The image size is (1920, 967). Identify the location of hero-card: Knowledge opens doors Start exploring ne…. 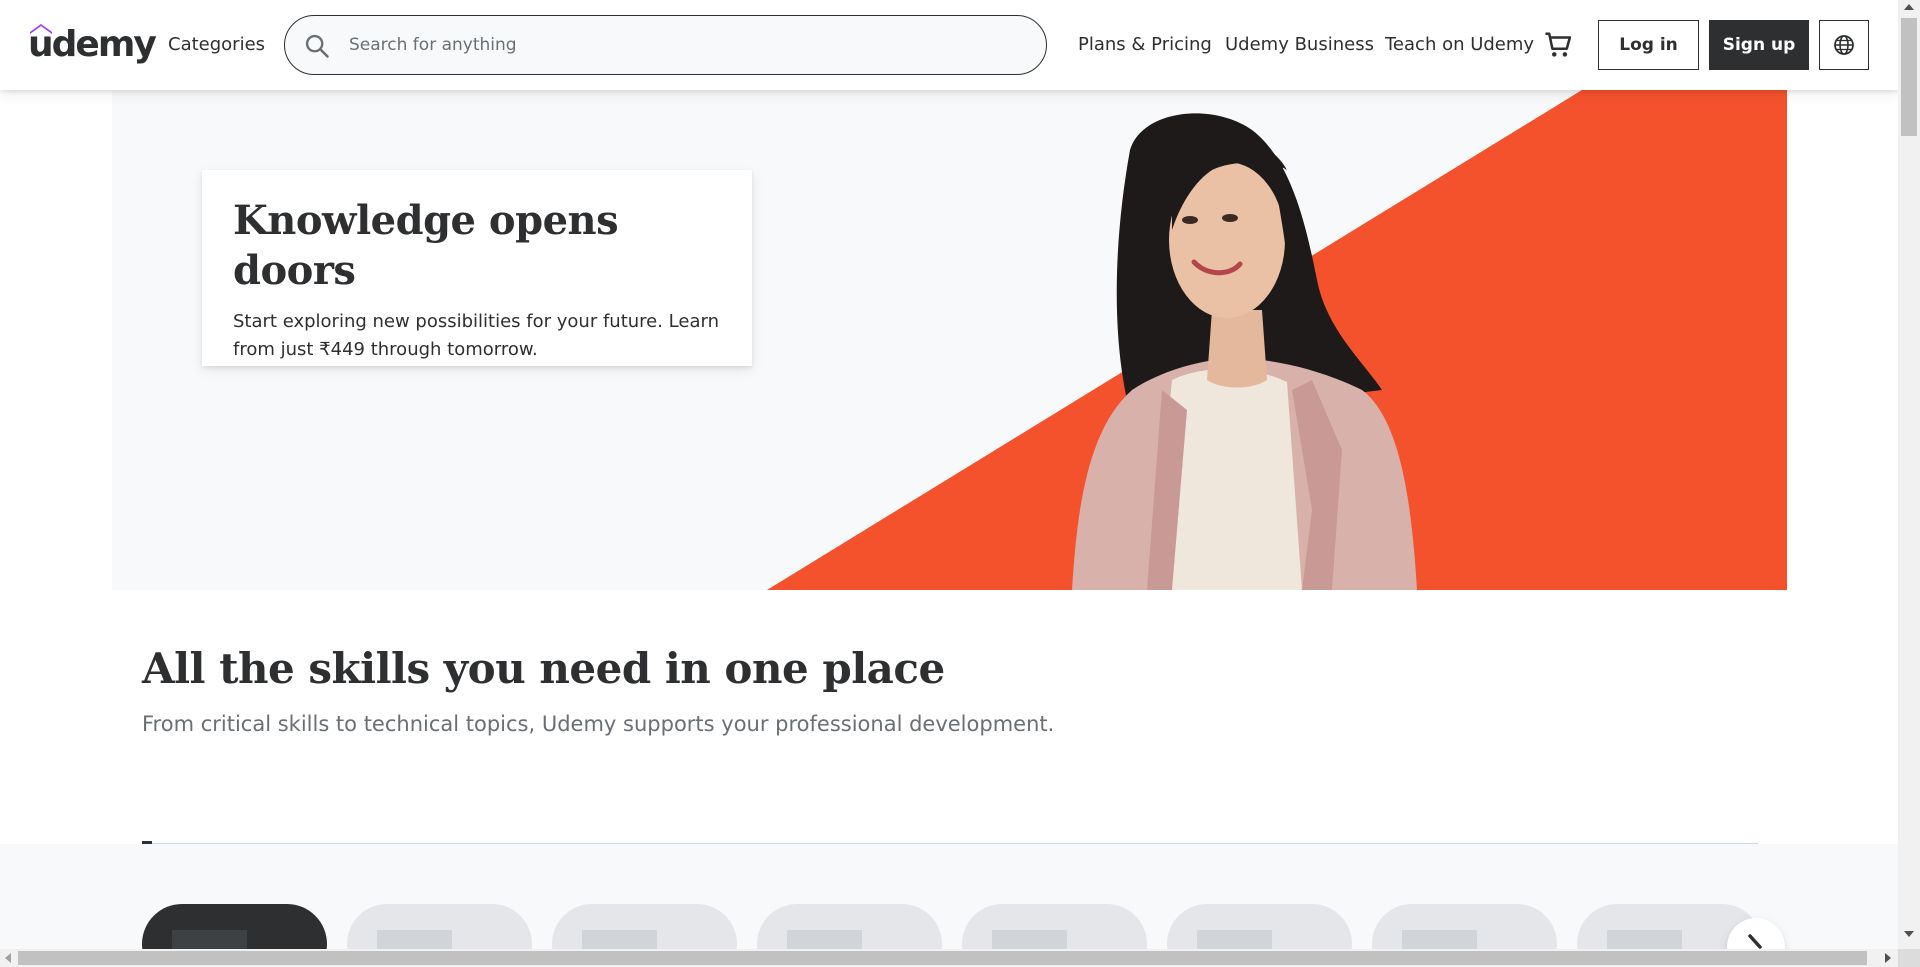
(477, 268).